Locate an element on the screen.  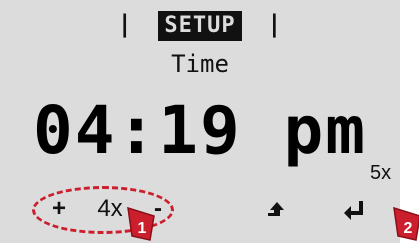
step-badge-1: 1 is located at coordinates (141, 224).